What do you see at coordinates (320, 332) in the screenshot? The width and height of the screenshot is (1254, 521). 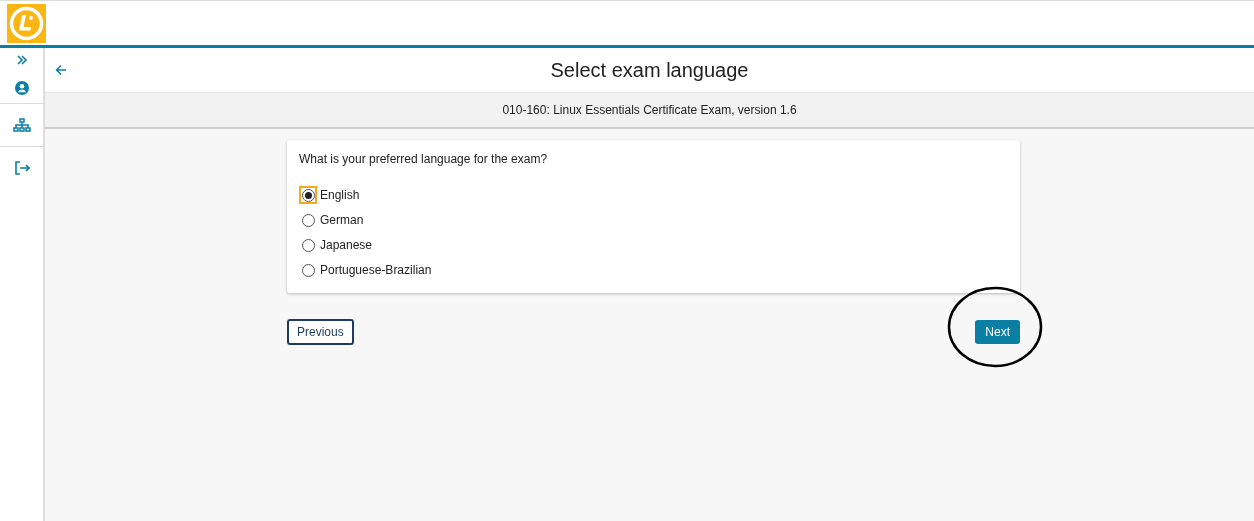 I see `previous-button: Previous` at bounding box center [320, 332].